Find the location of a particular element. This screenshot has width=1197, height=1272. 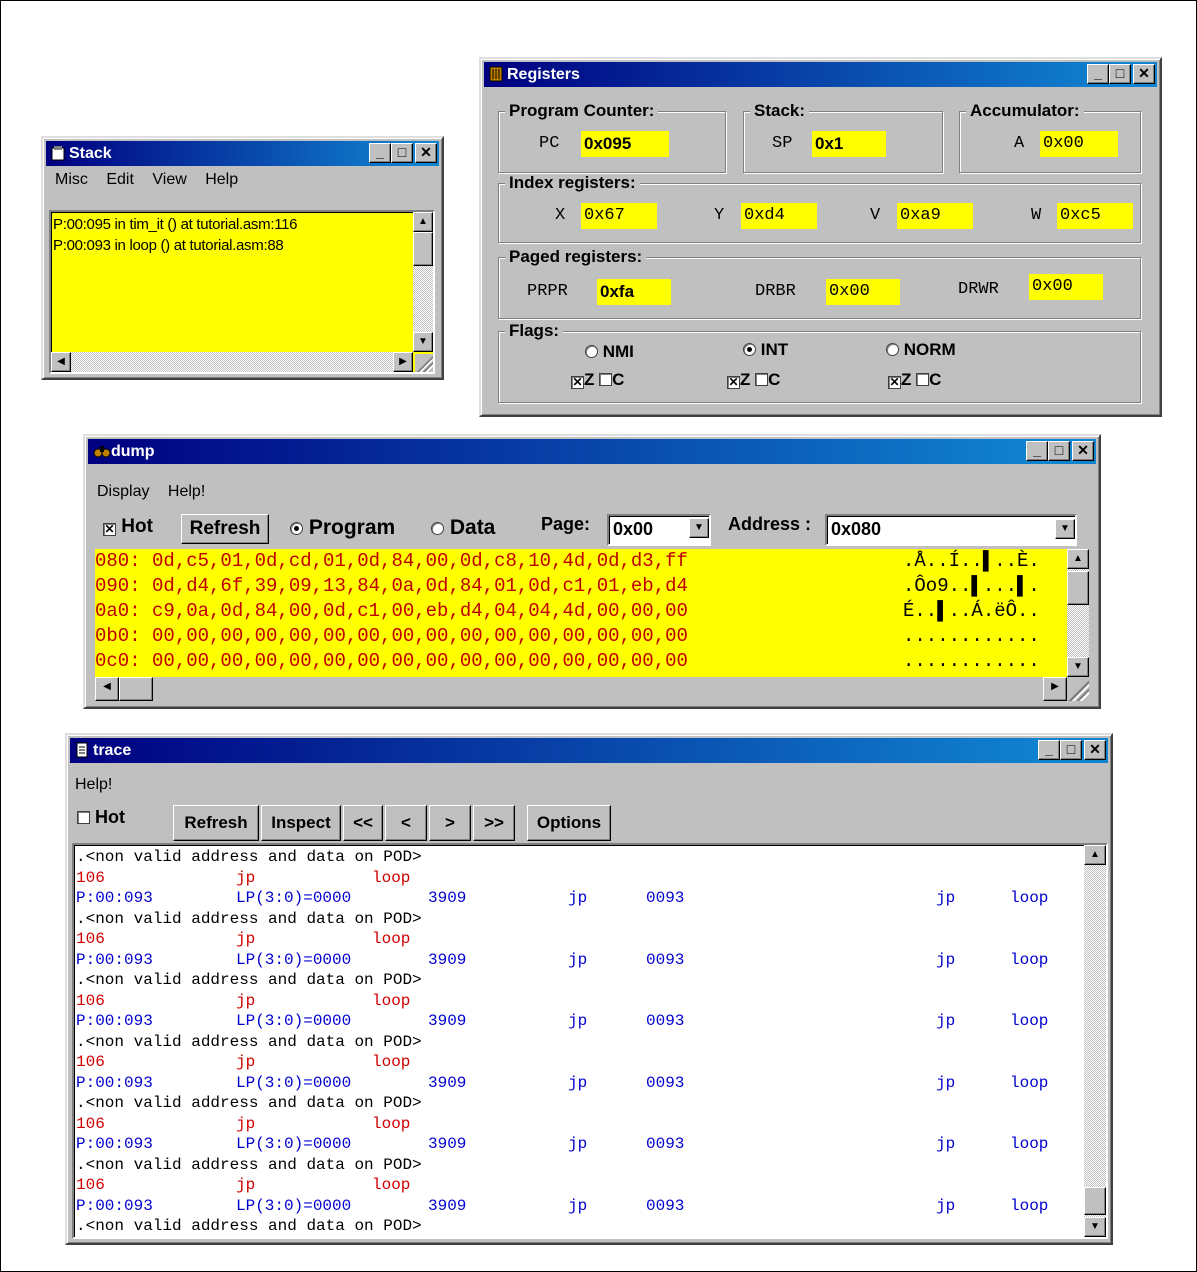

stack-hscroll: ◀ ▶ is located at coordinates (232, 362).